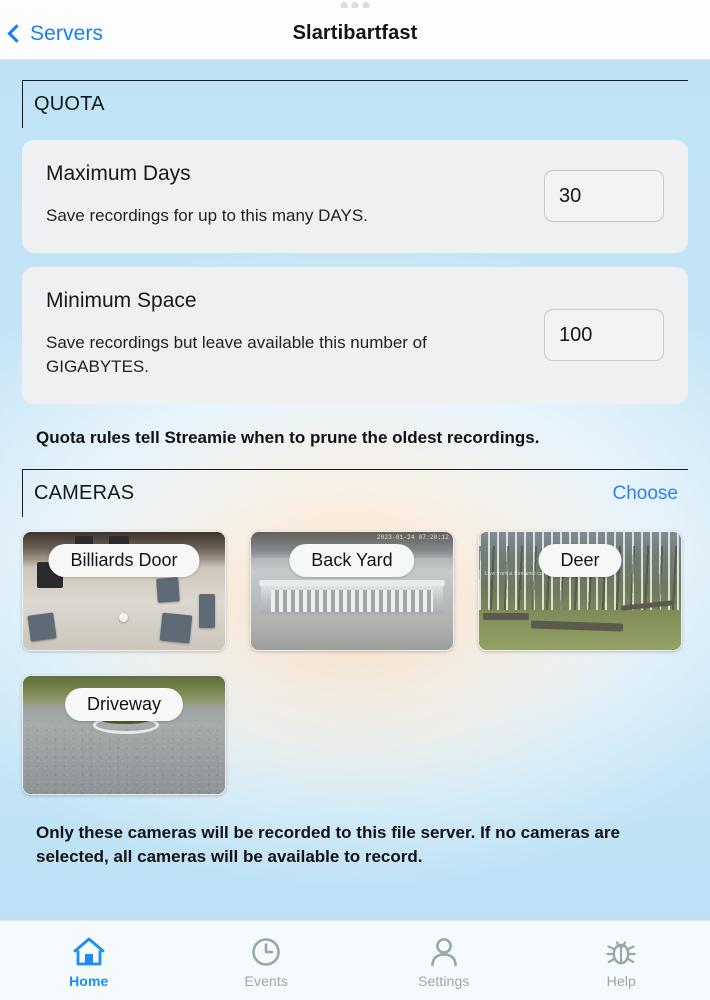 This screenshot has height=1000, width=710. I want to click on tab-home: Home, so click(89, 960).